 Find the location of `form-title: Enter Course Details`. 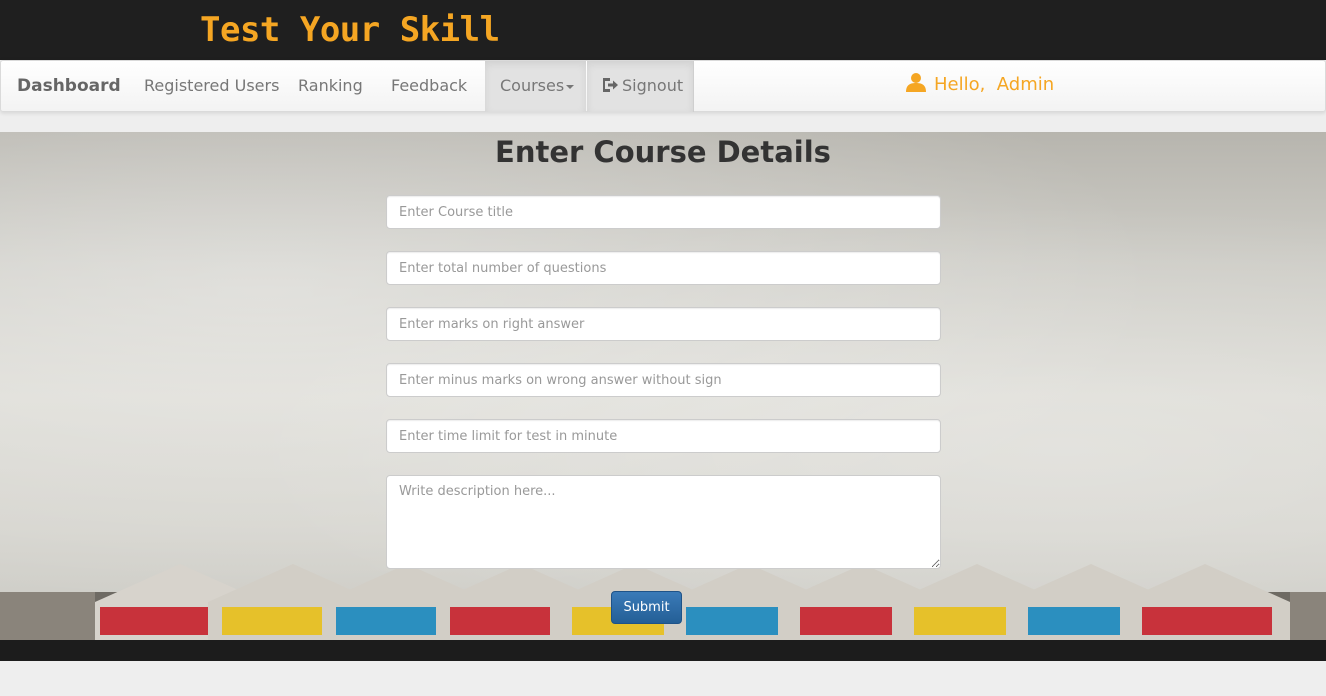

form-title: Enter Course Details is located at coordinates (663, 152).